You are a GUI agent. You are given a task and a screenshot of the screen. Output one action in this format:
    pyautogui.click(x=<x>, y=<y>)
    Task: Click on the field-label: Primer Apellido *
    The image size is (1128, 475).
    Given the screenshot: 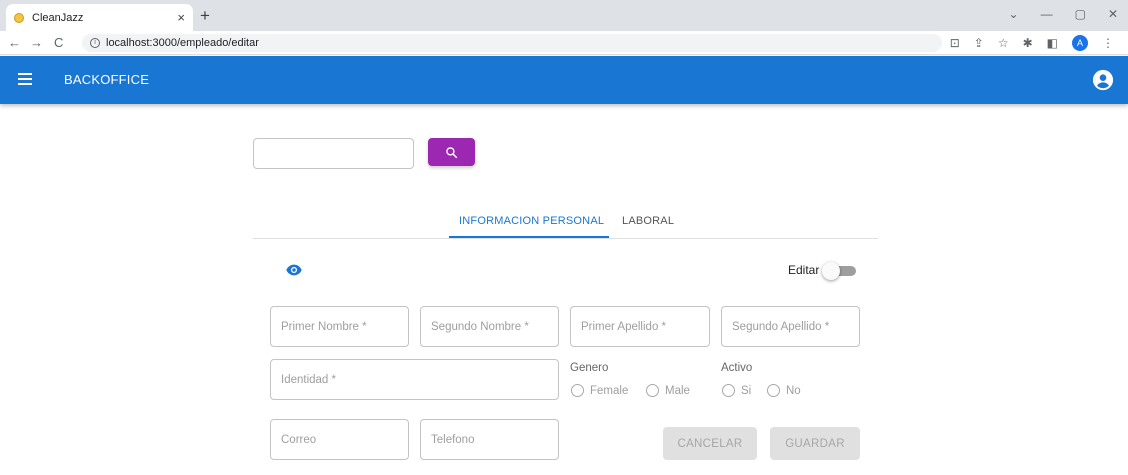 What is the action you would take?
    pyautogui.click(x=624, y=326)
    